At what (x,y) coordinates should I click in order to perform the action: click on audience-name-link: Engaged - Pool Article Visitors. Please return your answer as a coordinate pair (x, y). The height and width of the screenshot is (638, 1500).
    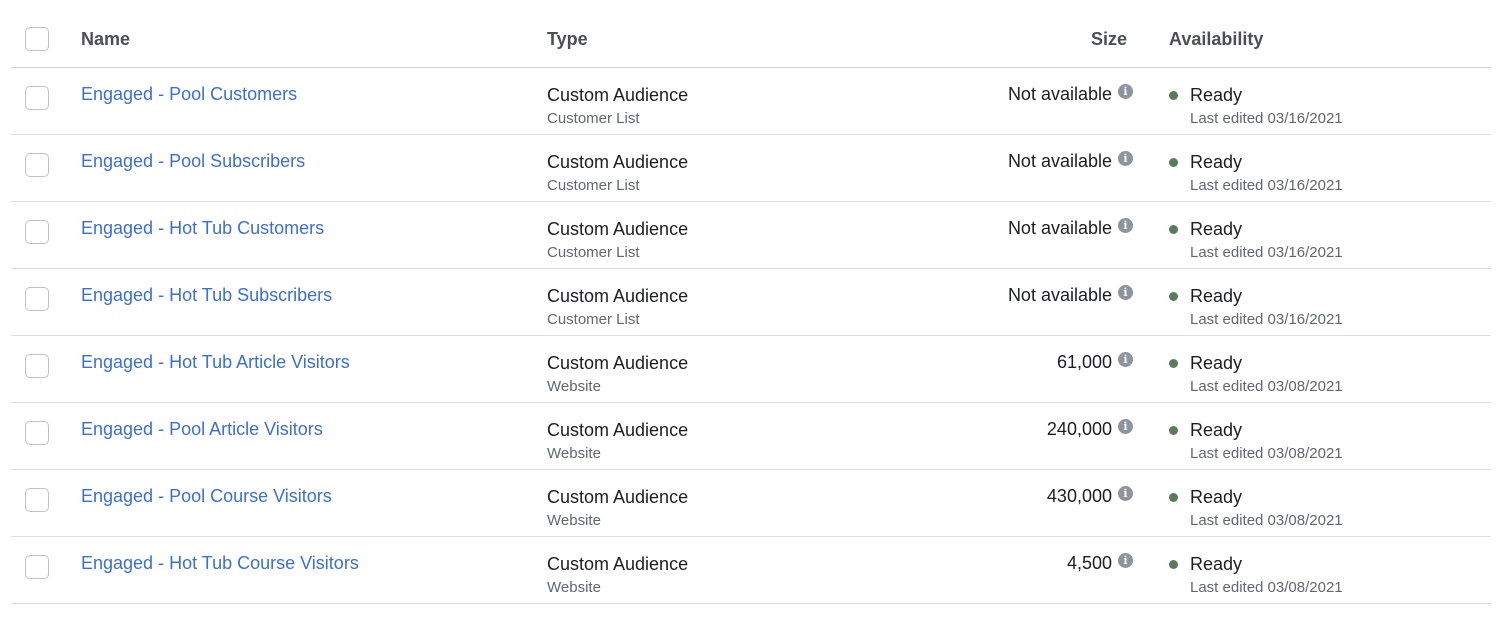
    Looking at the image, I should click on (202, 429).